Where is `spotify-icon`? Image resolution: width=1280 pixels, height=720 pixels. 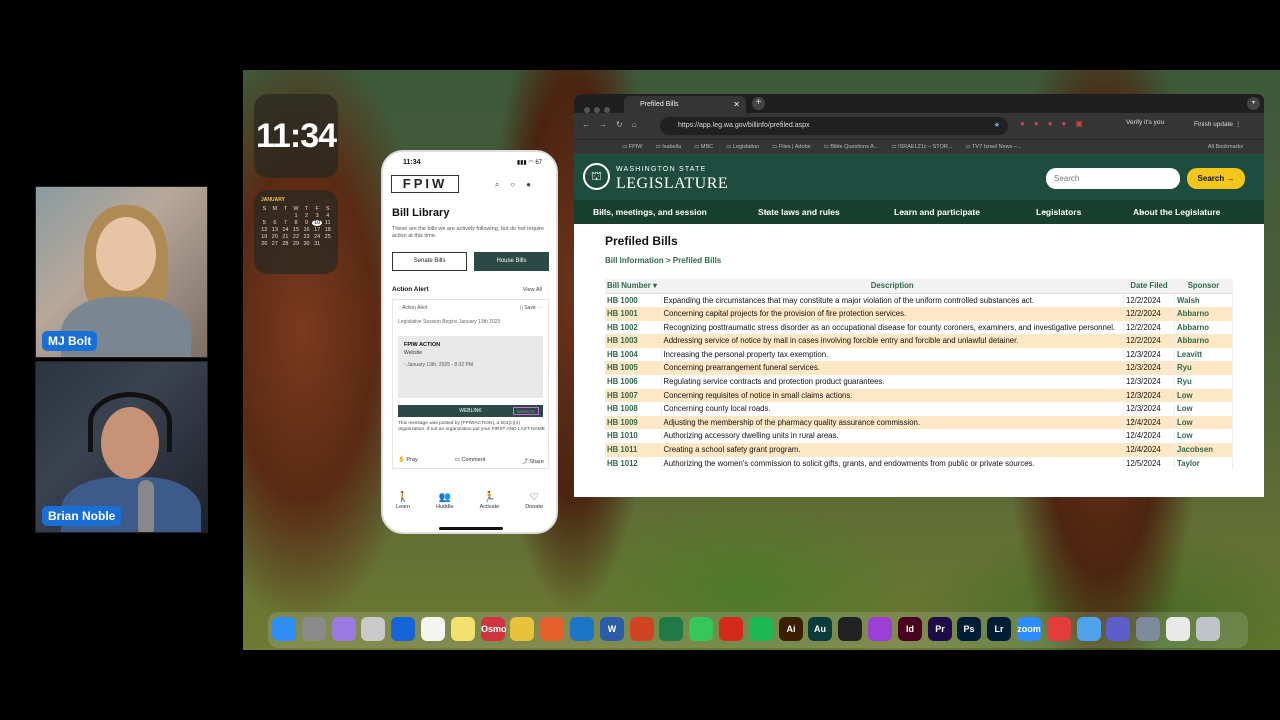
spotify-icon is located at coordinates (761, 629).